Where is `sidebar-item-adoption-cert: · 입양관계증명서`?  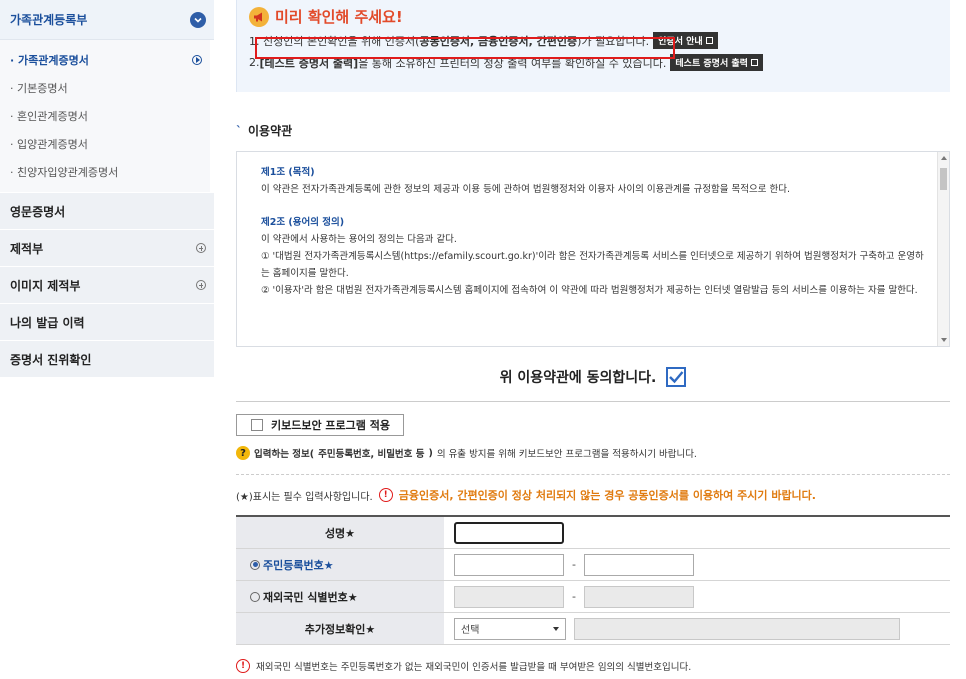 sidebar-item-adoption-cert: · 입양관계증명서 is located at coordinates (105, 144).